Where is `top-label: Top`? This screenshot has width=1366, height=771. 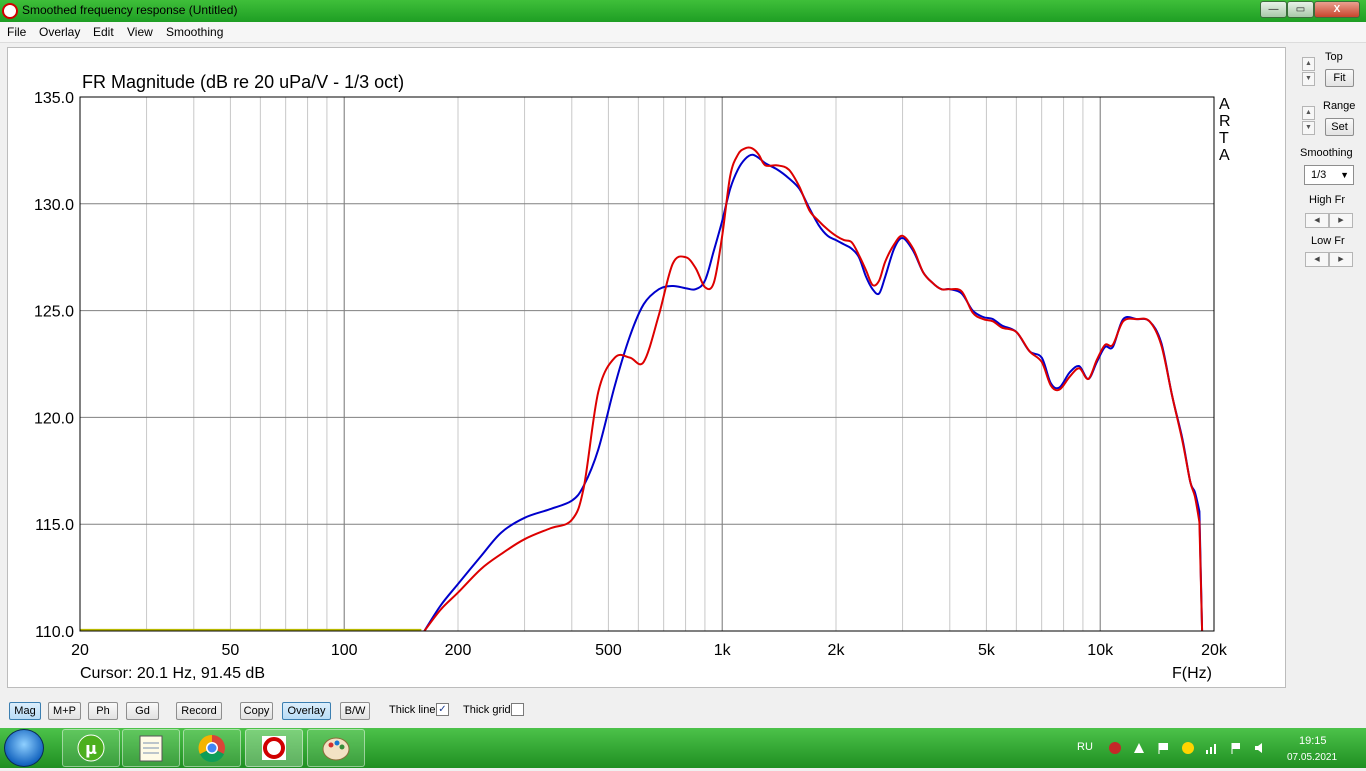 top-label: Top is located at coordinates (1334, 57).